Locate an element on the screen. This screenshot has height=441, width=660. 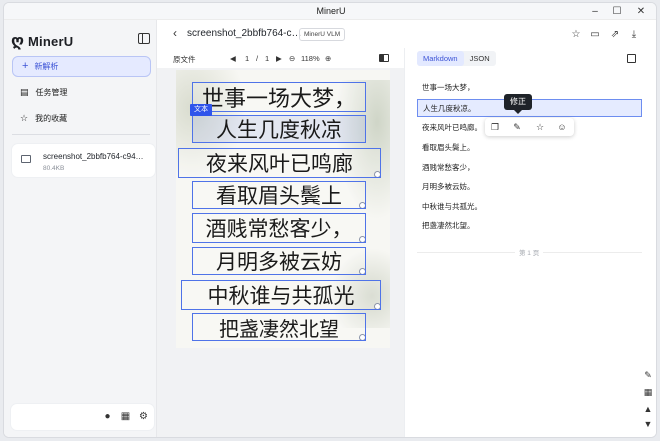
zoom-out-icon: ⊖ is located at coordinates (292, 58).